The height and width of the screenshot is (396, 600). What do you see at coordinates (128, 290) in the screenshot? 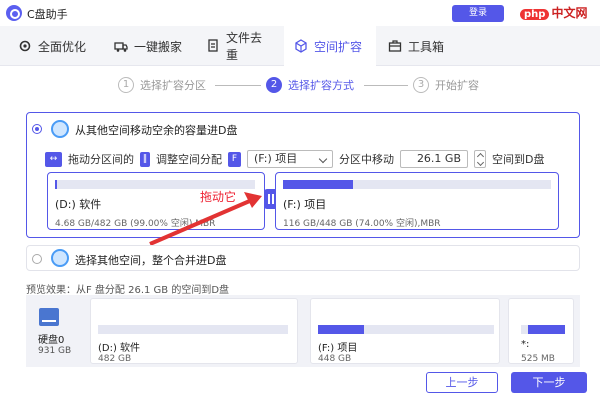
I see `preview-title: 预览效果：从F 盘分配 26.1 GB 的空间到D盘` at bounding box center [128, 290].